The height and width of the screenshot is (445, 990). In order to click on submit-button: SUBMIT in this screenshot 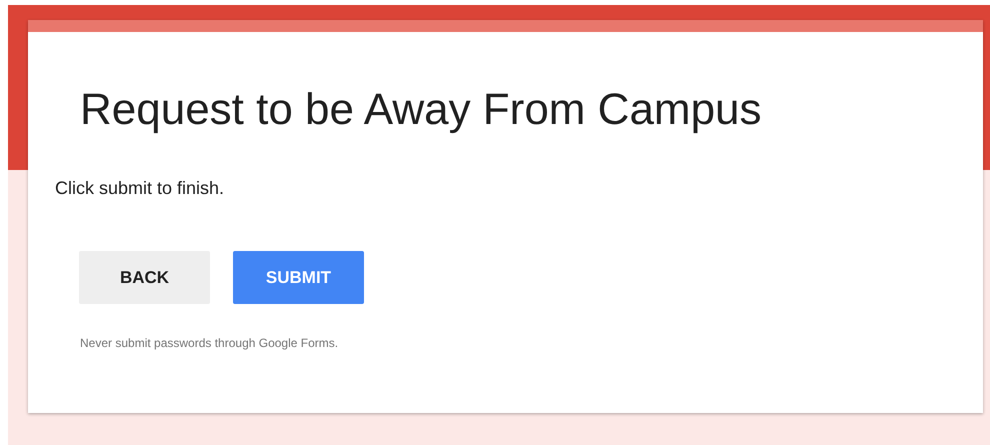, I will do `click(298, 277)`.